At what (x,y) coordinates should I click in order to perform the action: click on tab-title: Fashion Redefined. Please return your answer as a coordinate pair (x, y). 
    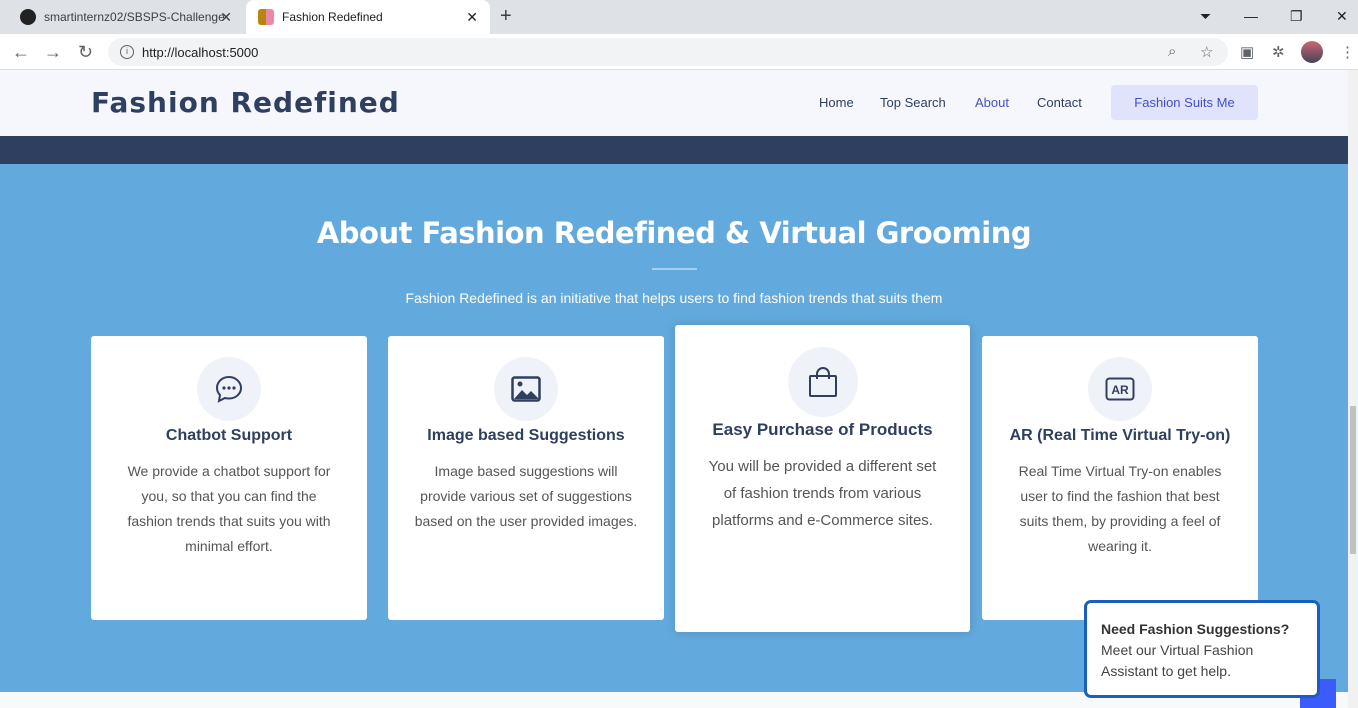
    Looking at the image, I should click on (332, 17).